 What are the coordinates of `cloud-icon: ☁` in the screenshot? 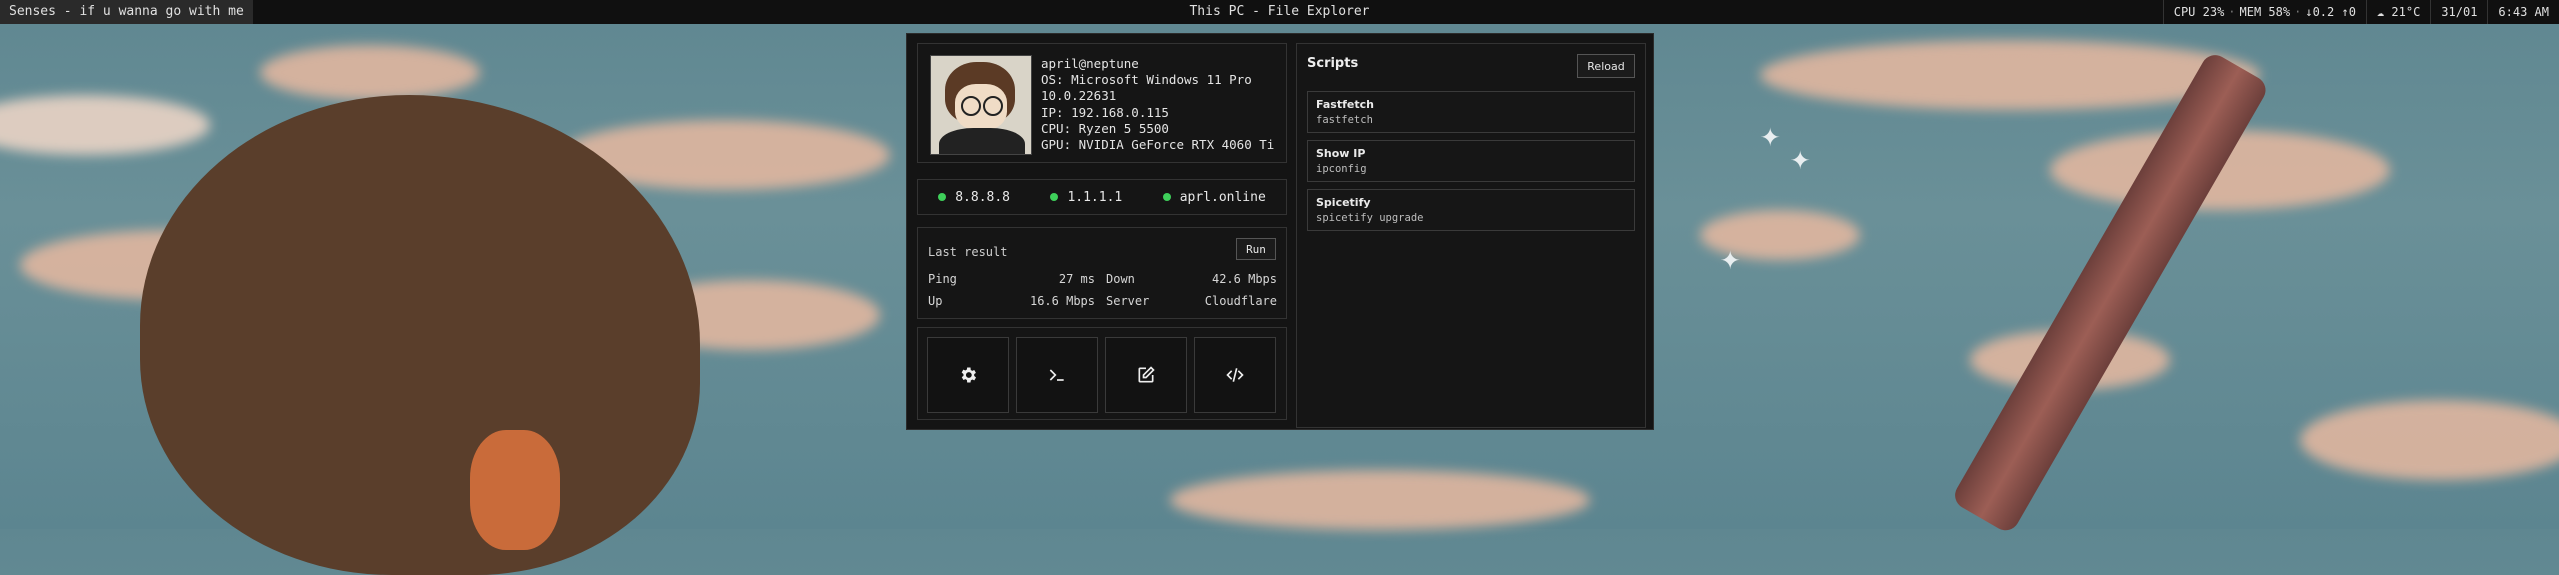 It's located at (2380, 12).